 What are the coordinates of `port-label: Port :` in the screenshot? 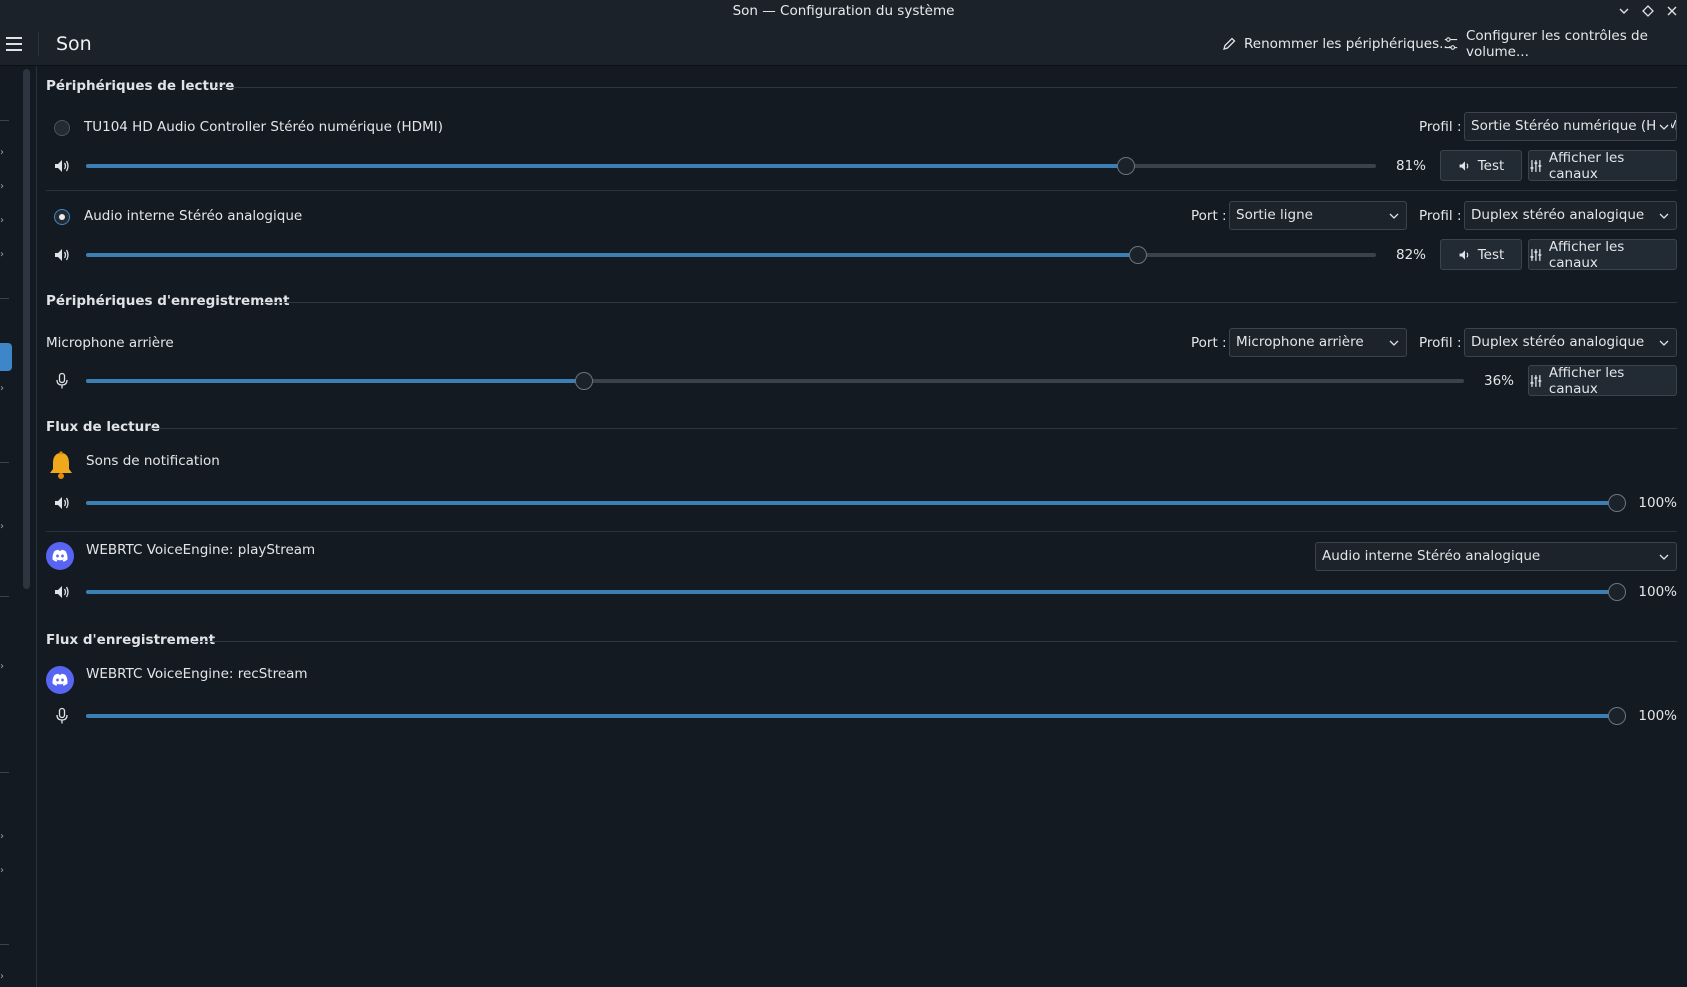 It's located at (1209, 216).